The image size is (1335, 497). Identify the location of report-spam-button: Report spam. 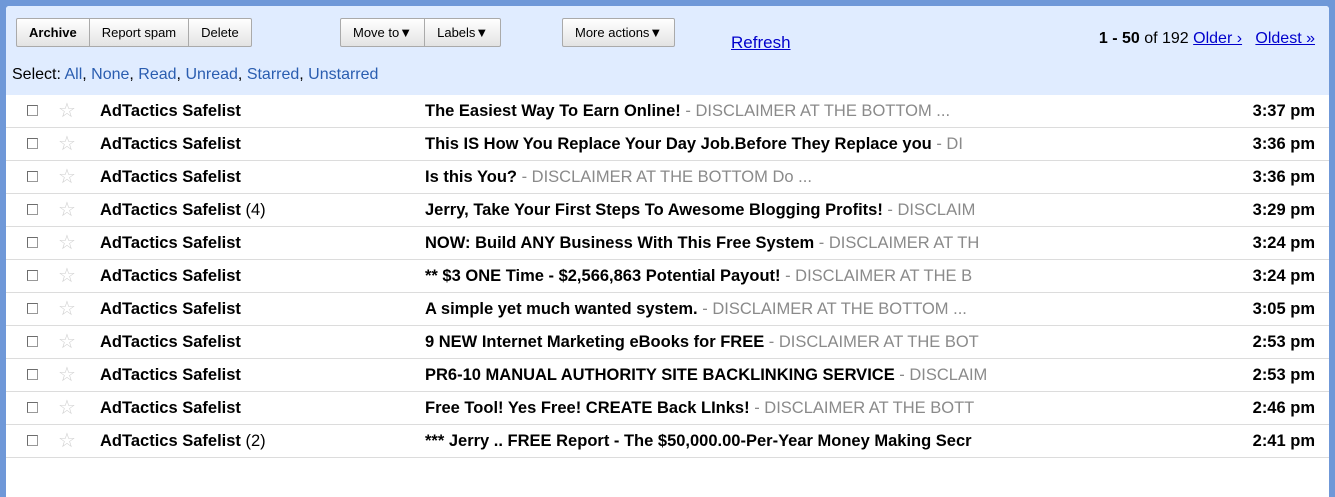
(139, 32).